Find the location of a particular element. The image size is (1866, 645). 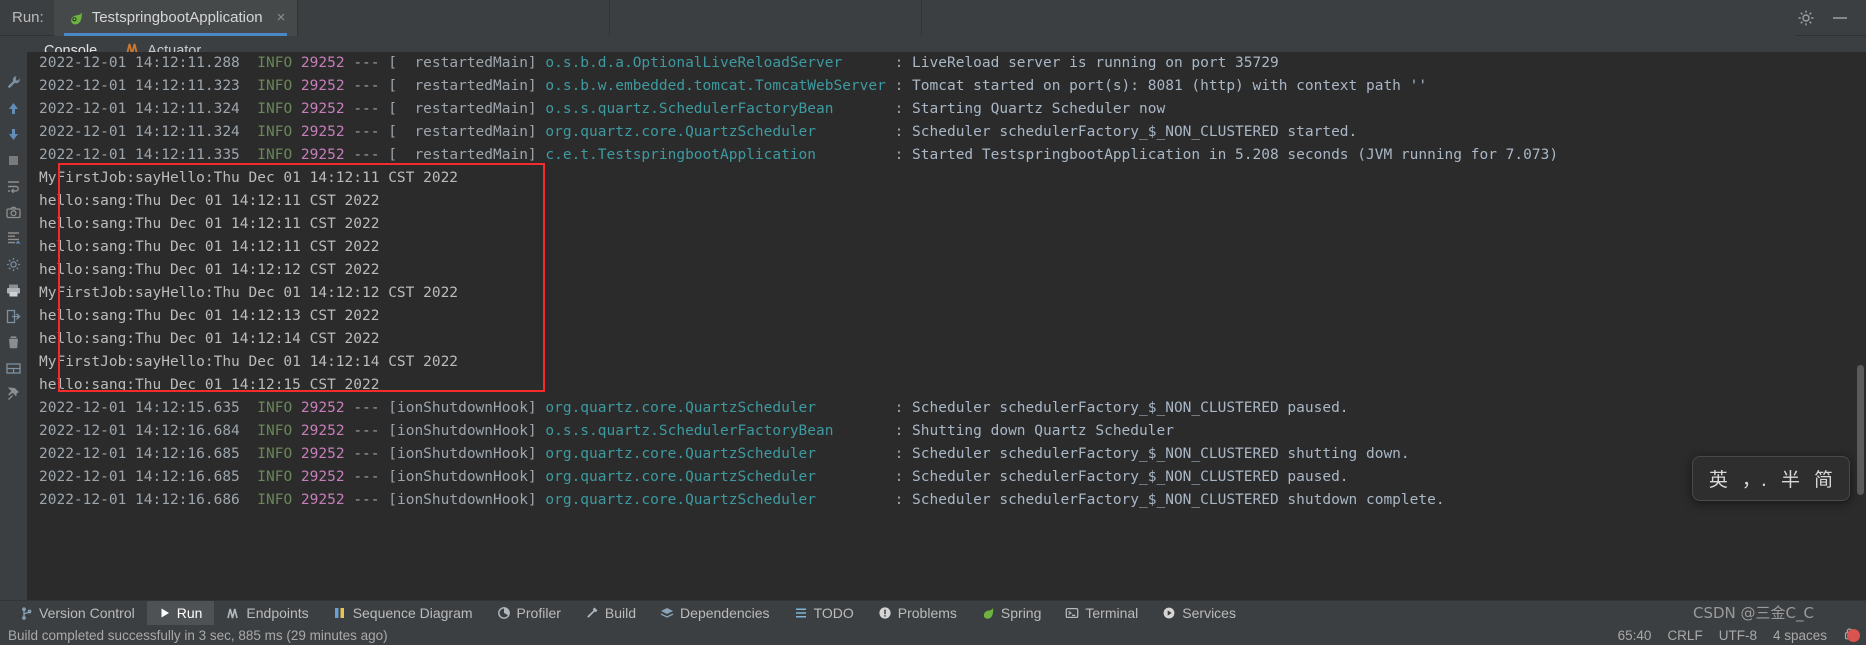

console-line-text: hello:sang:Thu Dec 01 14:12:12 CST 2022 is located at coordinates (209, 270).